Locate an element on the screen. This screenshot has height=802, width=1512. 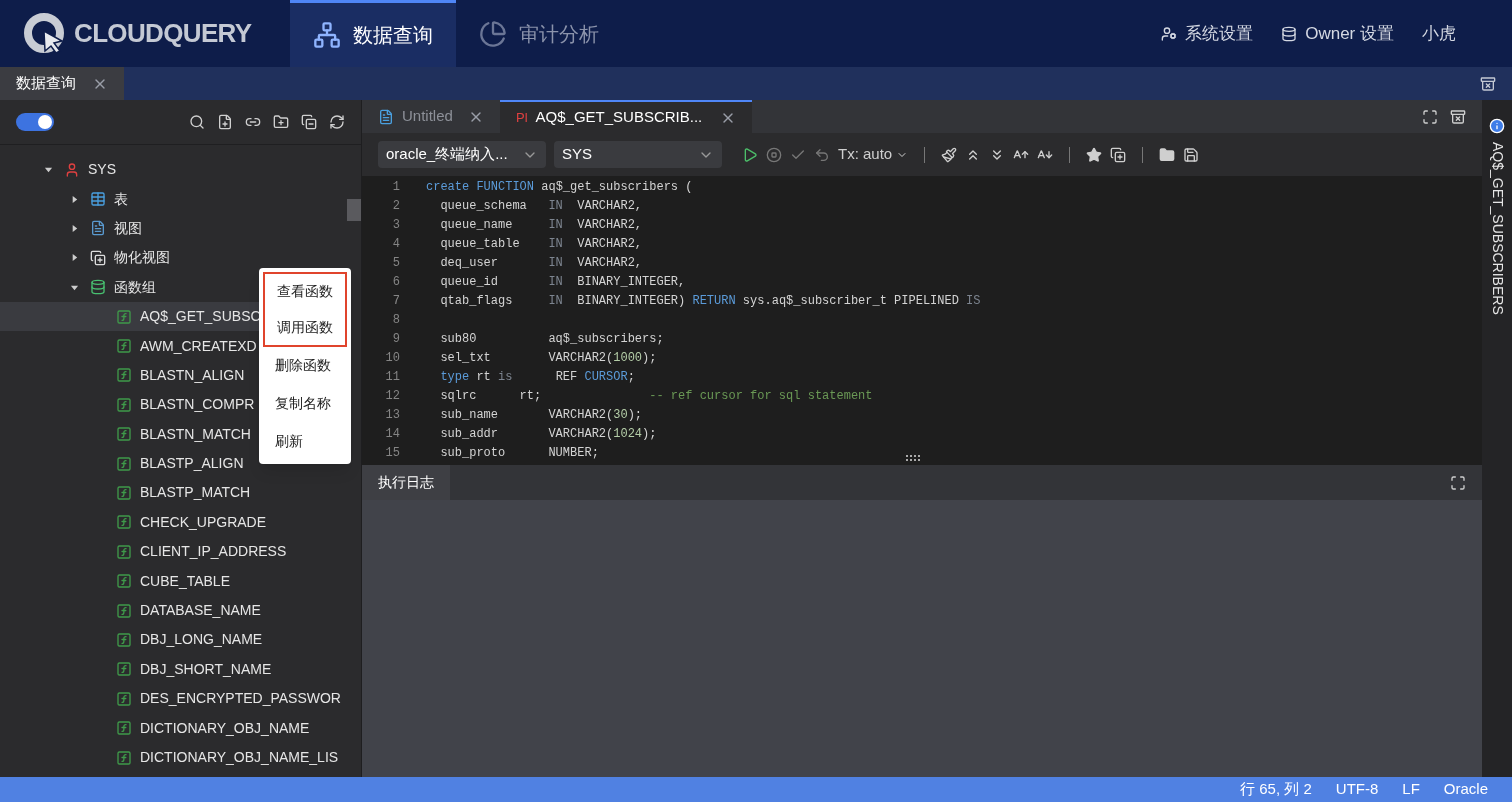
code-line: type rt is REF CURSOR; is located at coordinates (537, 377).